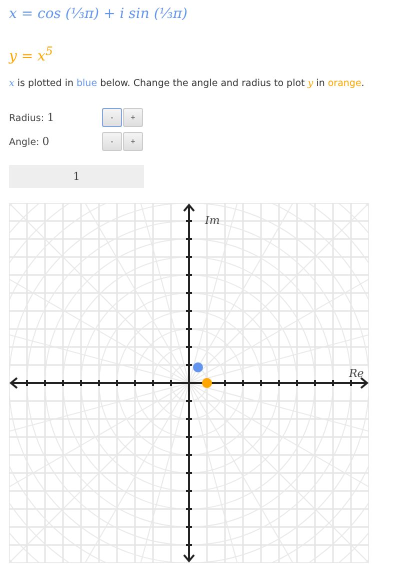 Image resolution: width=405 pixels, height=577 pixels. Describe the element at coordinates (98, 14) in the screenshot. I see `equation: x = cos (⅓π) + i sin (⅓π)` at that location.